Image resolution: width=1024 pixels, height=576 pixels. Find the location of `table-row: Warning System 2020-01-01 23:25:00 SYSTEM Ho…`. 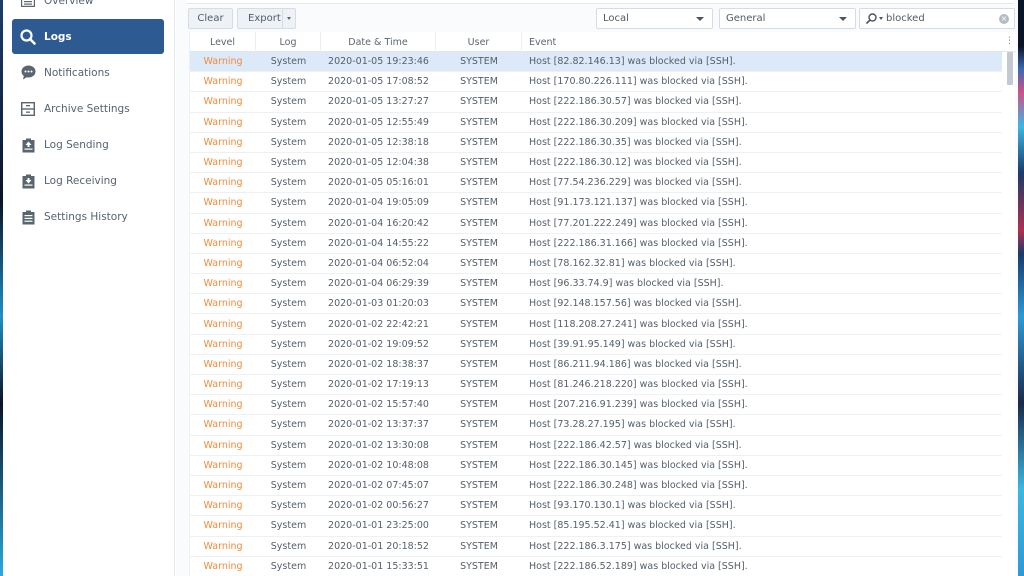

table-row: Warning System 2020-01-01 23:25:00 SYSTEM Ho… is located at coordinates (596, 526).